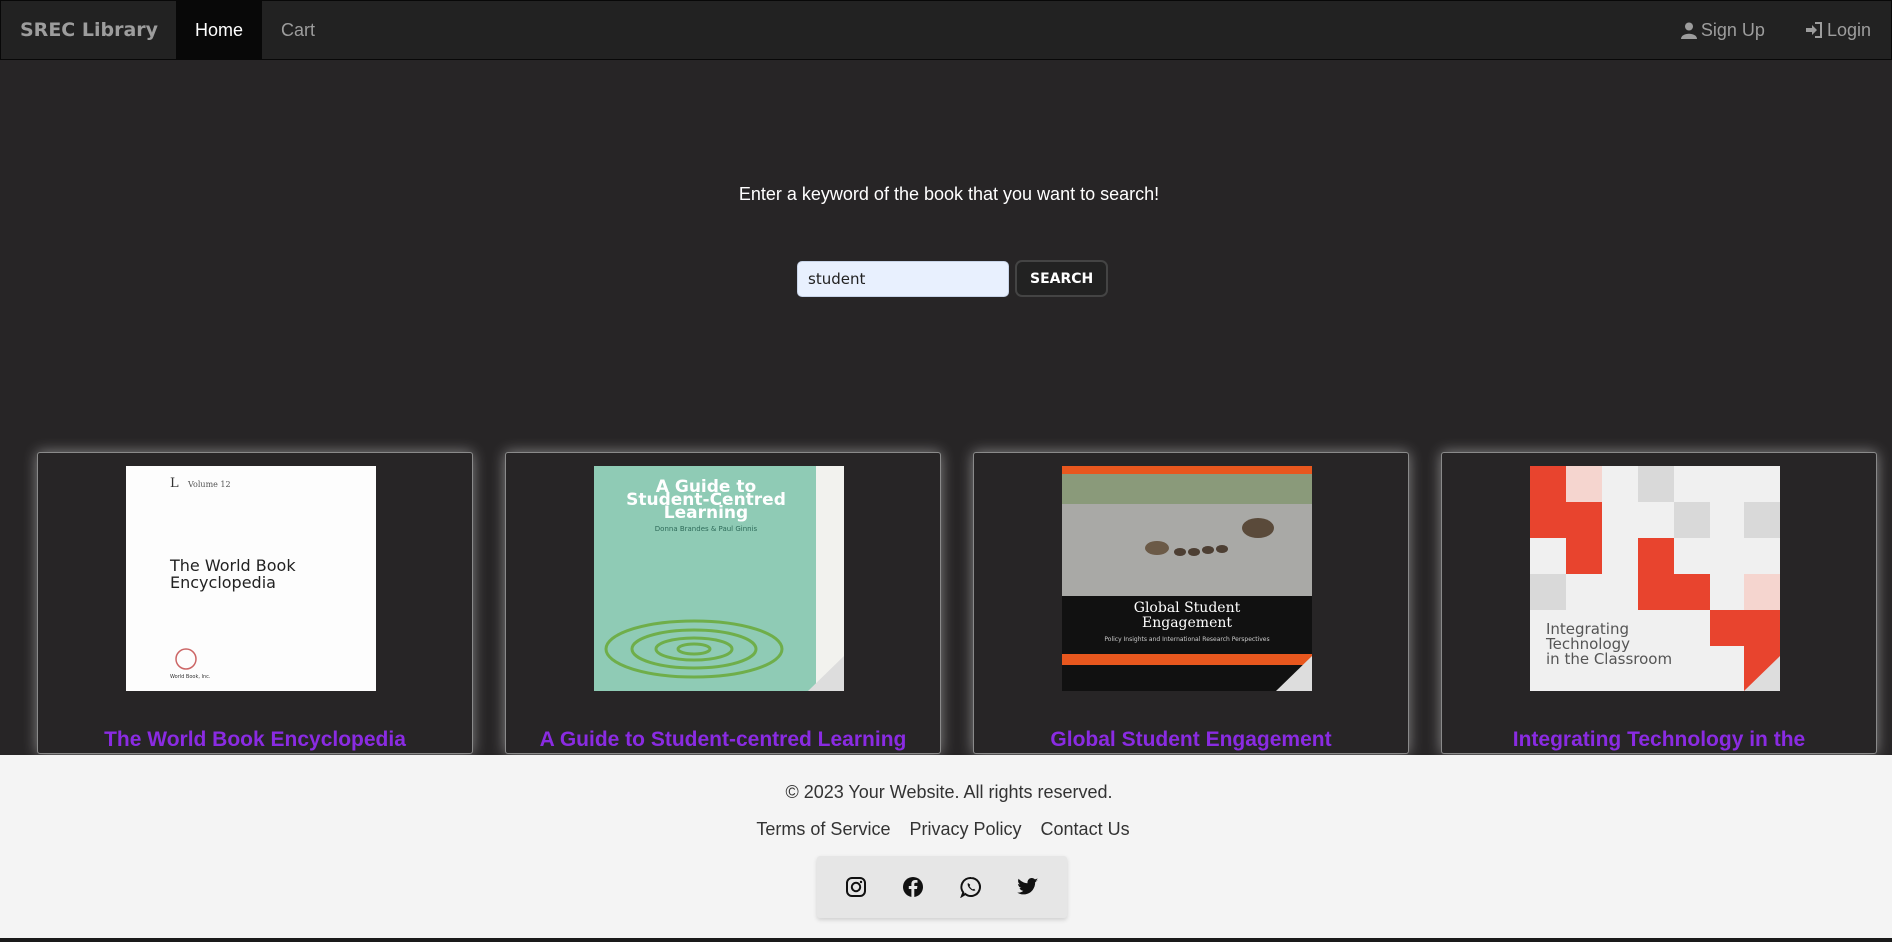 Image resolution: width=1892 pixels, height=942 pixels. I want to click on cover-text: Encyclopedia, so click(223, 582).